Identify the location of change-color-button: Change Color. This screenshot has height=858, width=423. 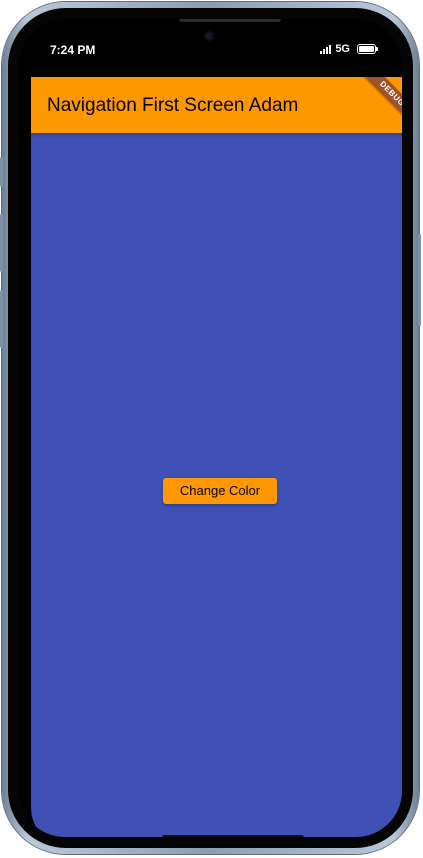
(220, 491).